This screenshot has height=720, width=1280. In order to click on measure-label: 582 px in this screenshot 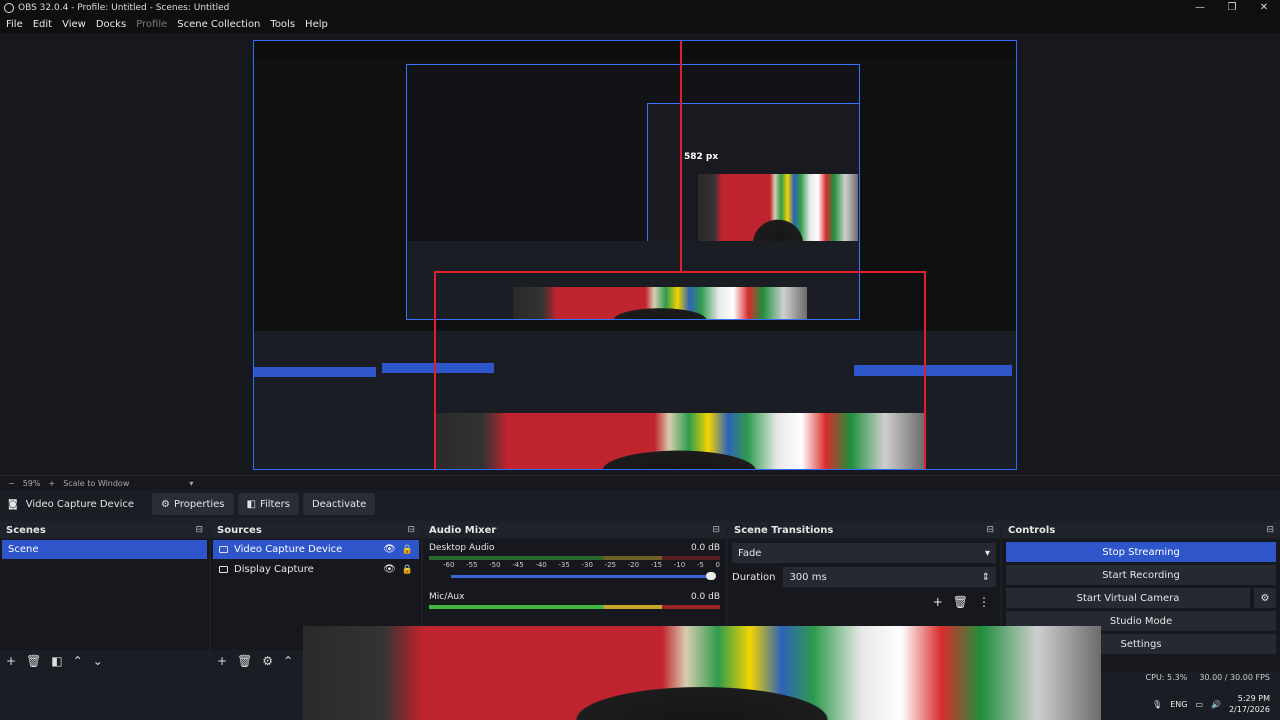, I will do `click(701, 157)`.